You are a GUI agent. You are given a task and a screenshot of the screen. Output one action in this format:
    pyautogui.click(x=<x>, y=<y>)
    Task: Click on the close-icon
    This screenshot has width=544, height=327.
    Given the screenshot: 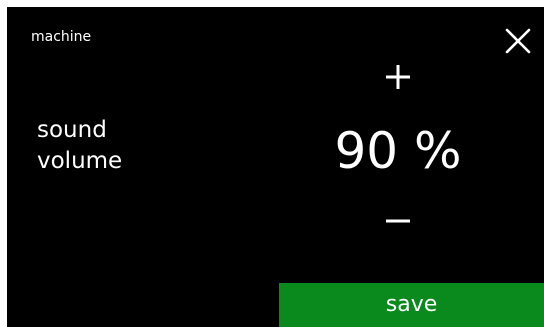 What is the action you would take?
    pyautogui.click(x=518, y=41)
    